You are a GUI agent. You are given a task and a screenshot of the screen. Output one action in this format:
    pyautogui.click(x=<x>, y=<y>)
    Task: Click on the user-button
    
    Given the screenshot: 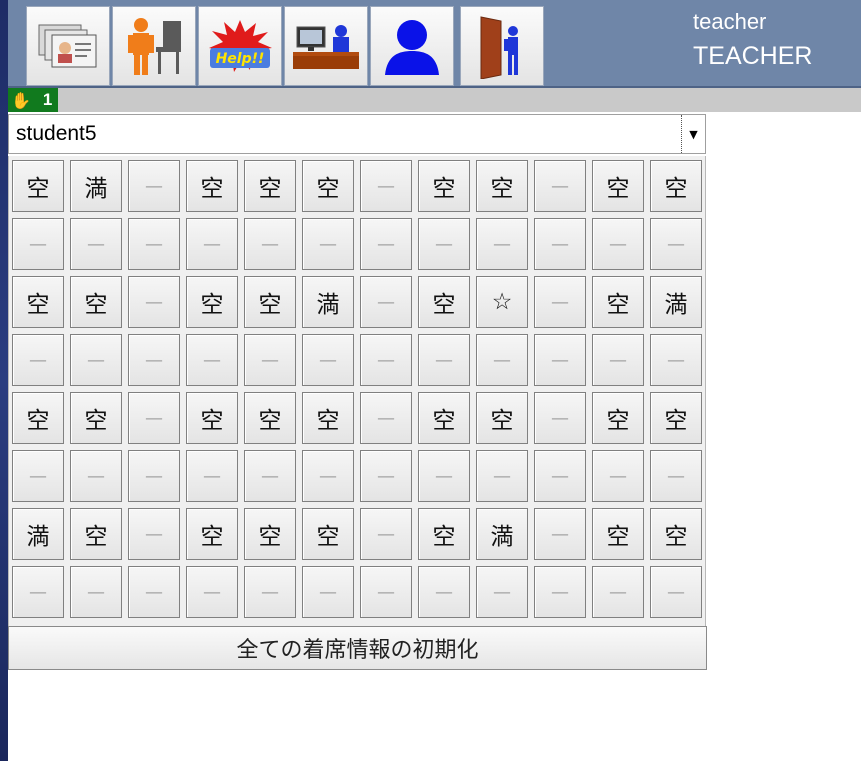 What is the action you would take?
    pyautogui.click(x=412, y=46)
    